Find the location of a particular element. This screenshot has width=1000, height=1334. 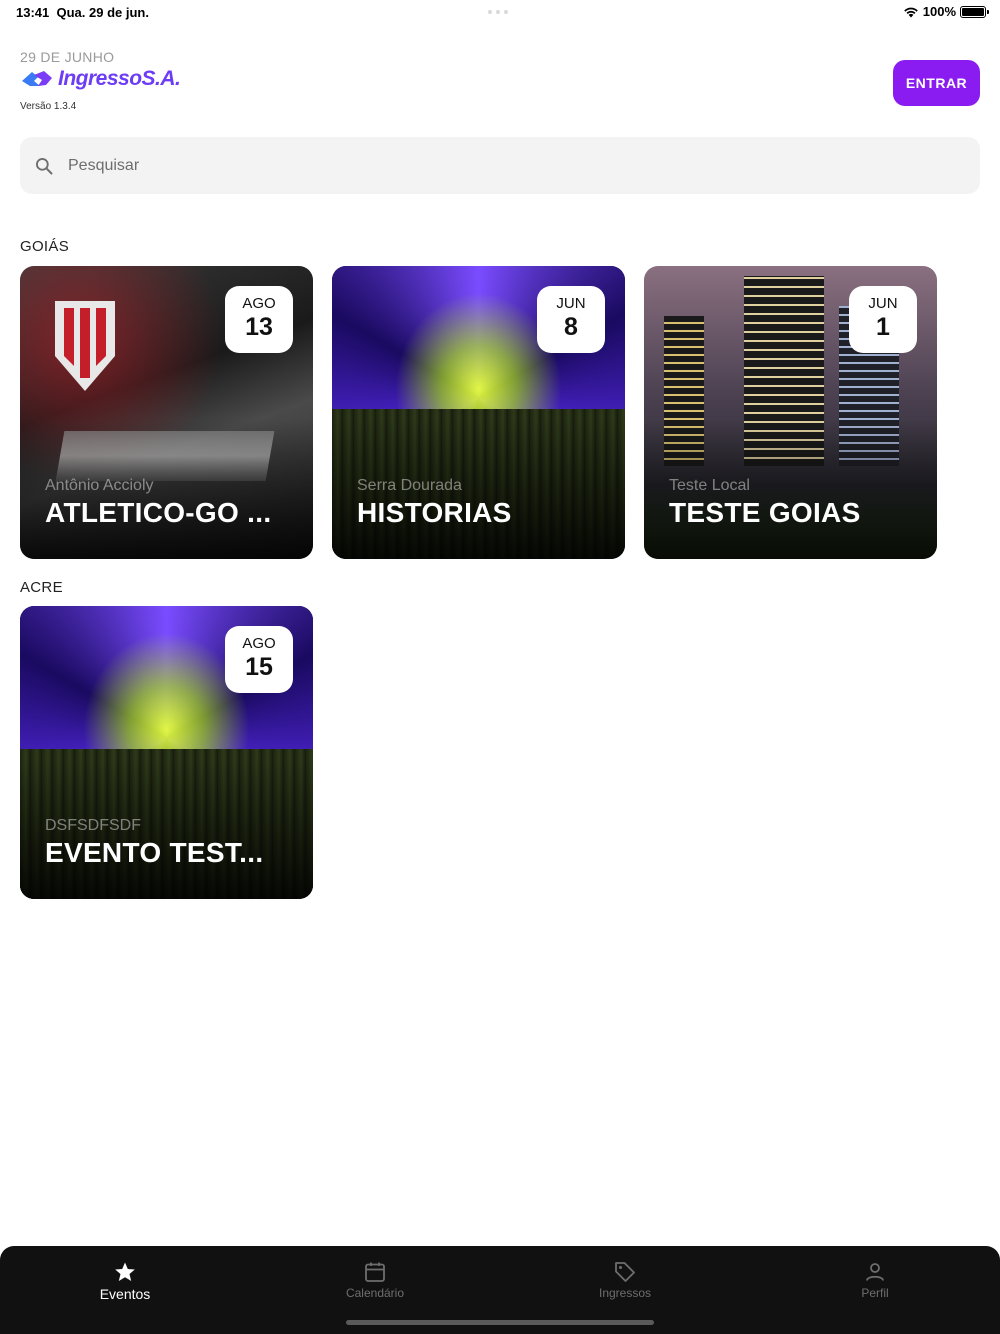

status-time: 13:41 Qua. 29 de jun. is located at coordinates (82, 12).